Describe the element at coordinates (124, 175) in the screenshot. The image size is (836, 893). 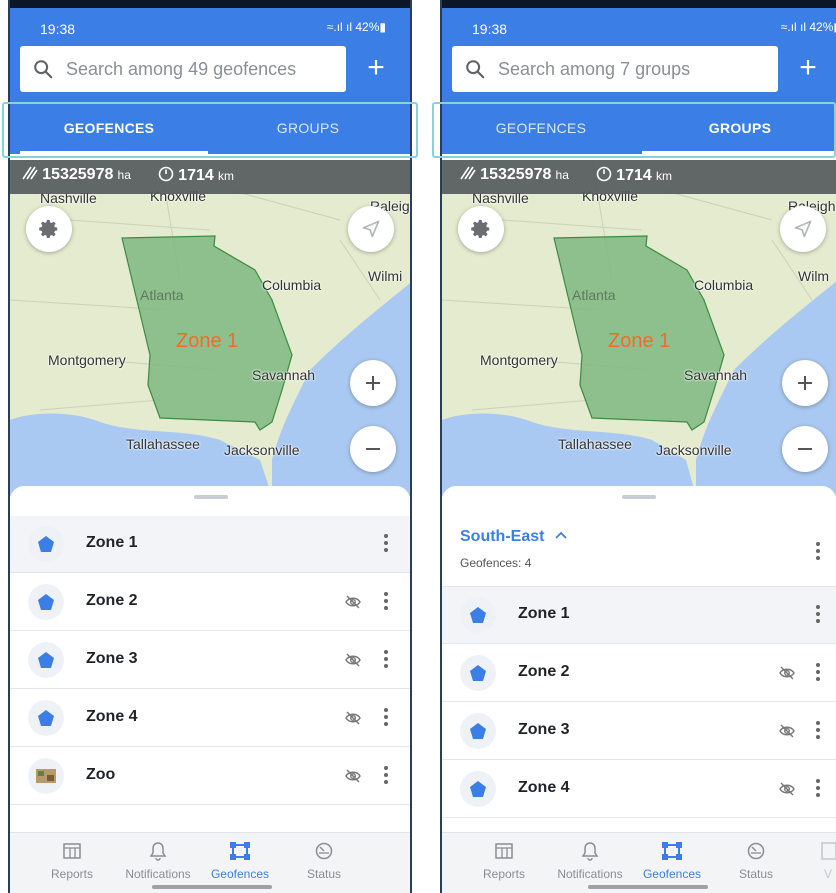
I see `area-unit: ha` at that location.